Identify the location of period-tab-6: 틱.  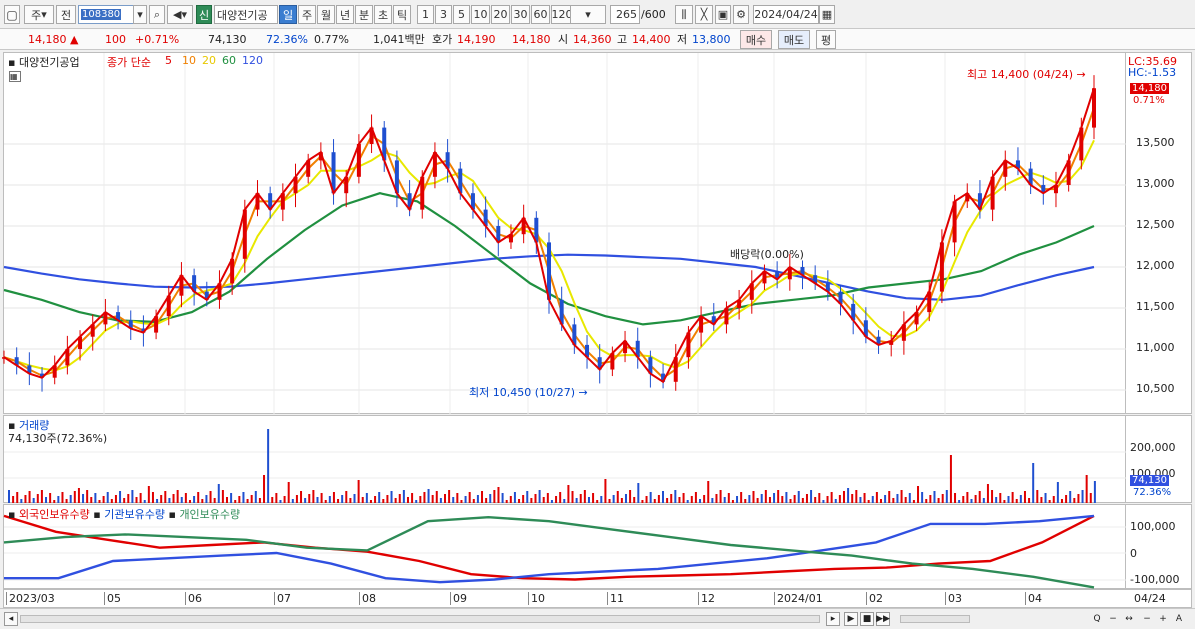
(402, 14).